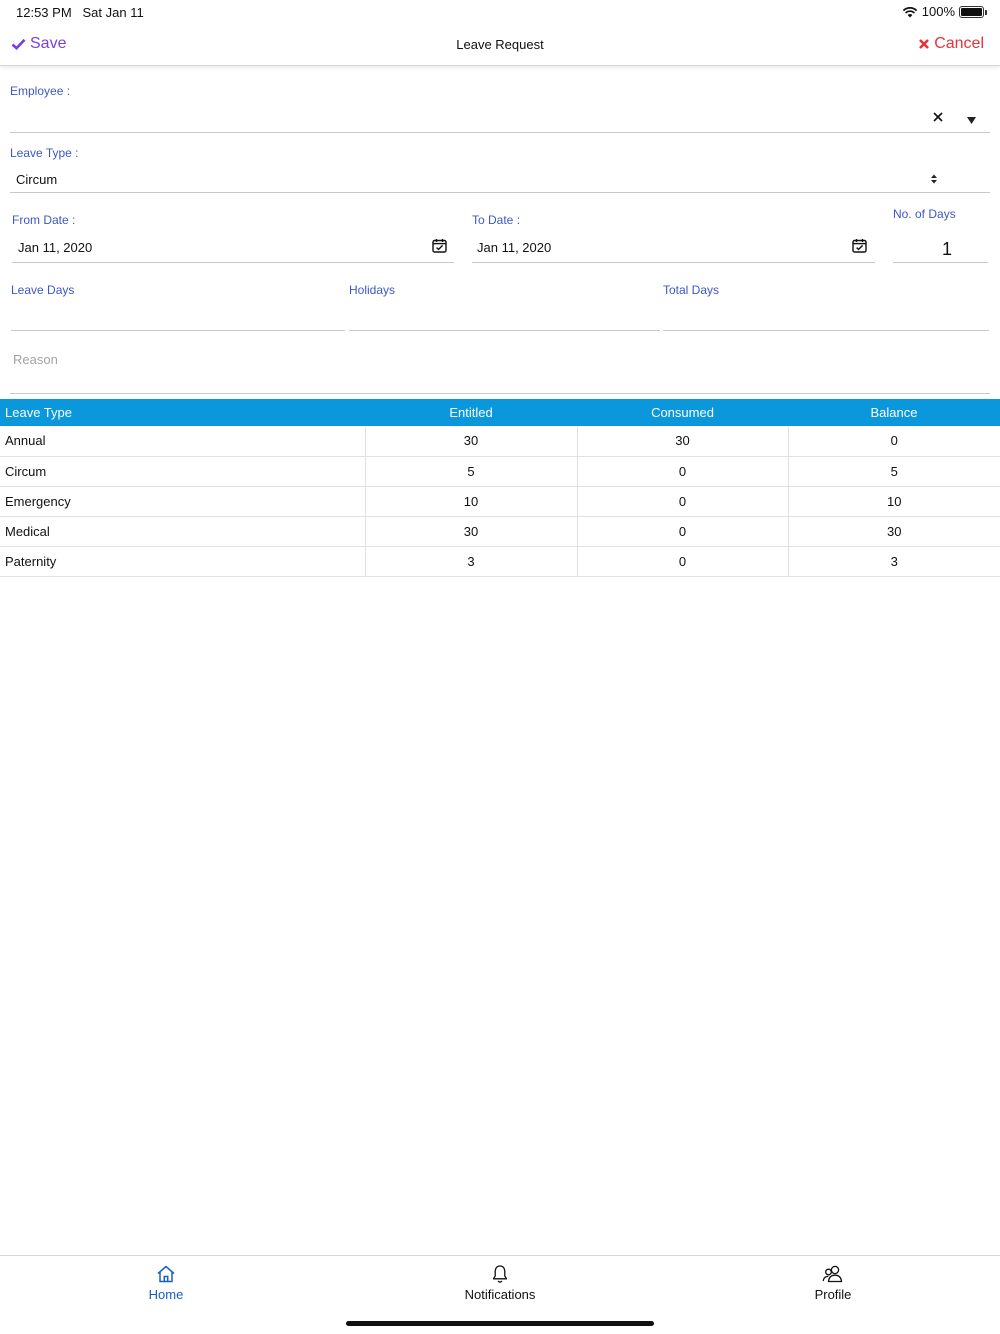 This screenshot has width=1000, height=1334. What do you see at coordinates (826, 330) in the screenshot?
I see `total-days-input` at bounding box center [826, 330].